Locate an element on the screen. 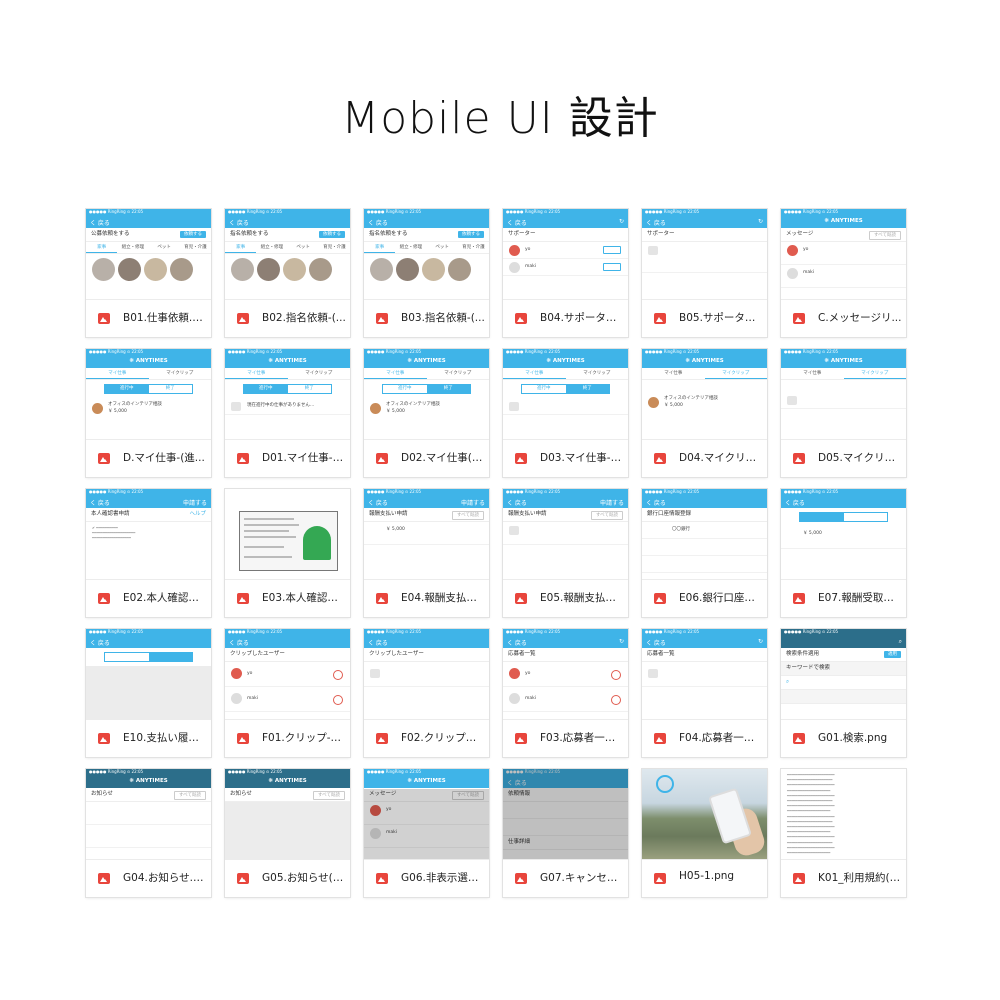 This screenshot has width=1000, height=1000. job-price: ￥ 5,000 is located at coordinates (117, 411).